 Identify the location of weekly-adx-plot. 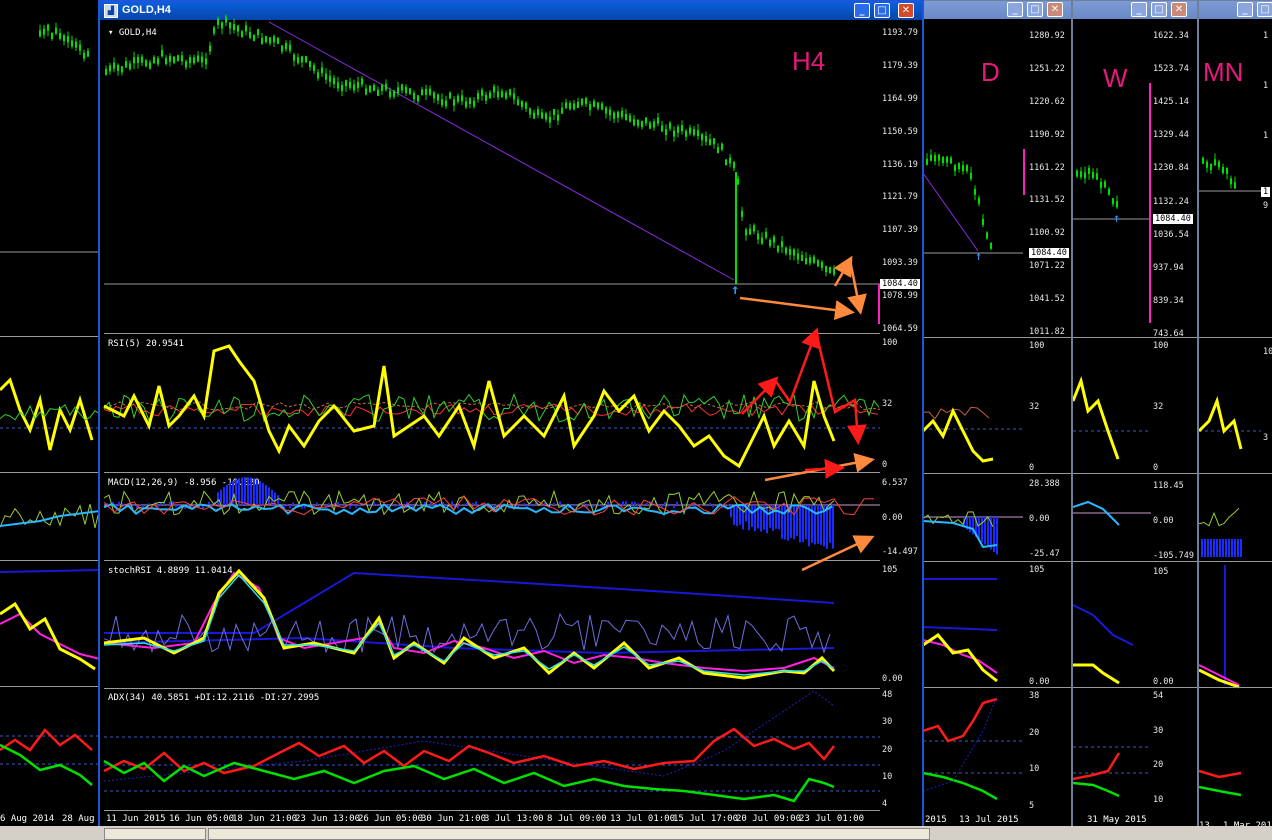
(1112, 772).